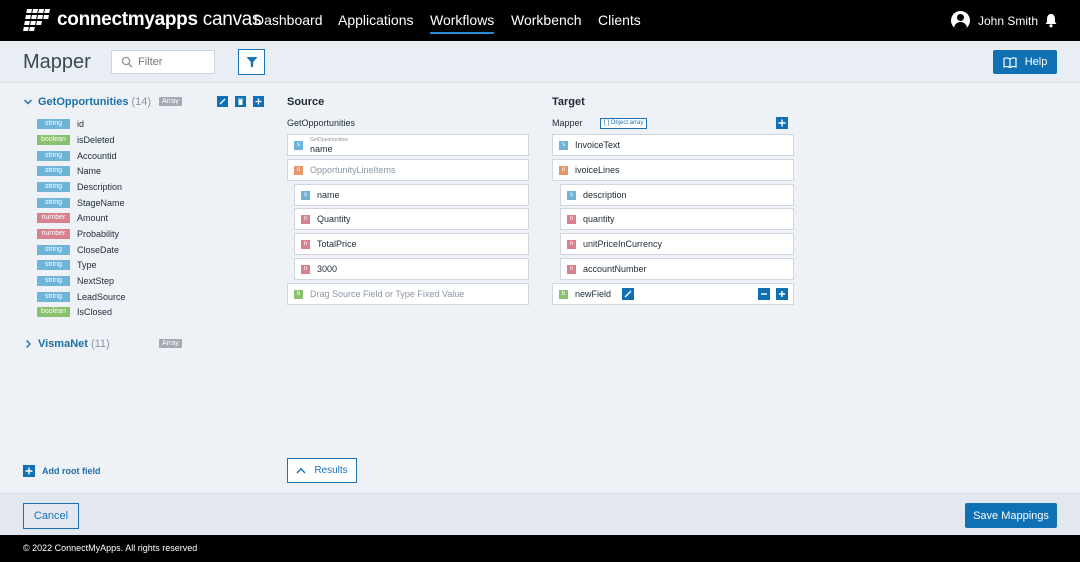  What do you see at coordinates (222, 101) in the screenshot?
I see `edit-root-button` at bounding box center [222, 101].